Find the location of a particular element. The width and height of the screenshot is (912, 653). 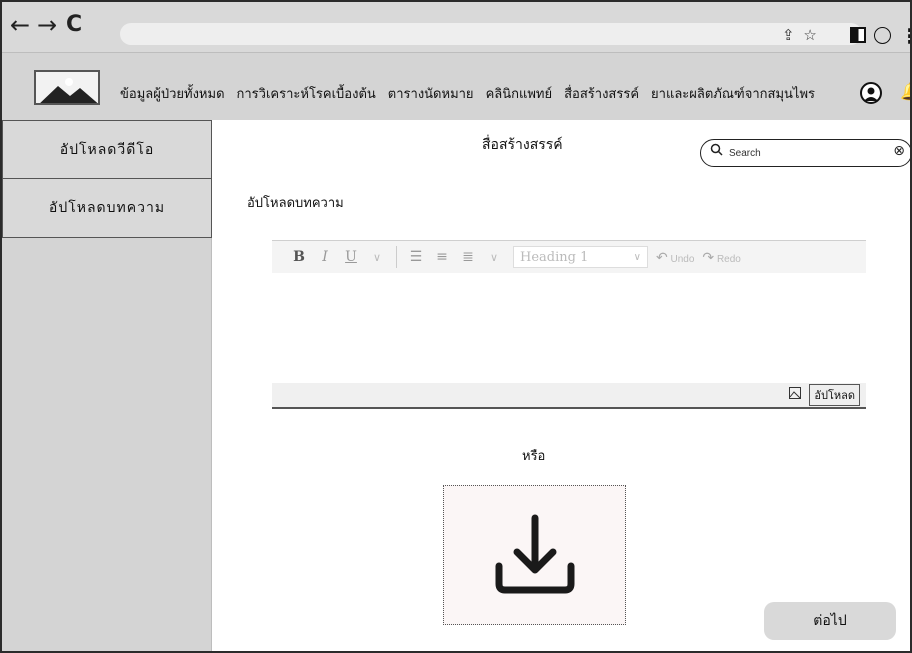

share-icon: ⇪ is located at coordinates (788, 35).